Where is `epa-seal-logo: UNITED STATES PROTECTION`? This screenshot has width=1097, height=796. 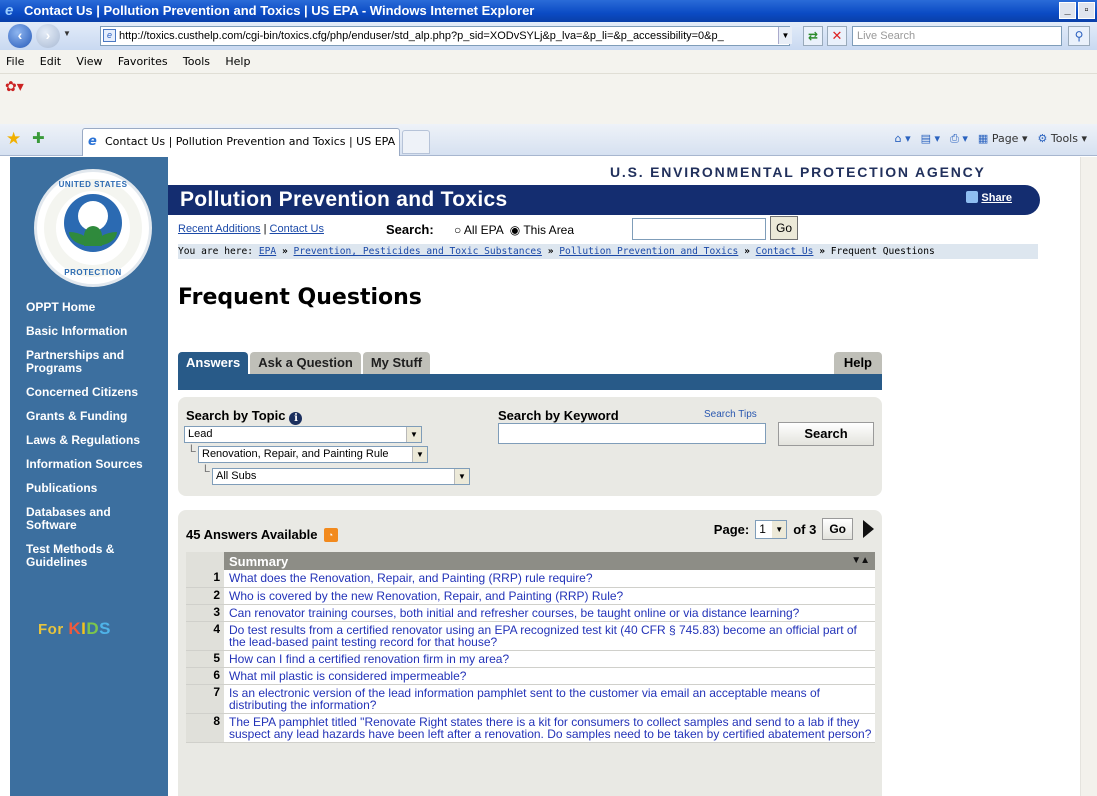 epa-seal-logo: UNITED STATES PROTECTION is located at coordinates (93, 228).